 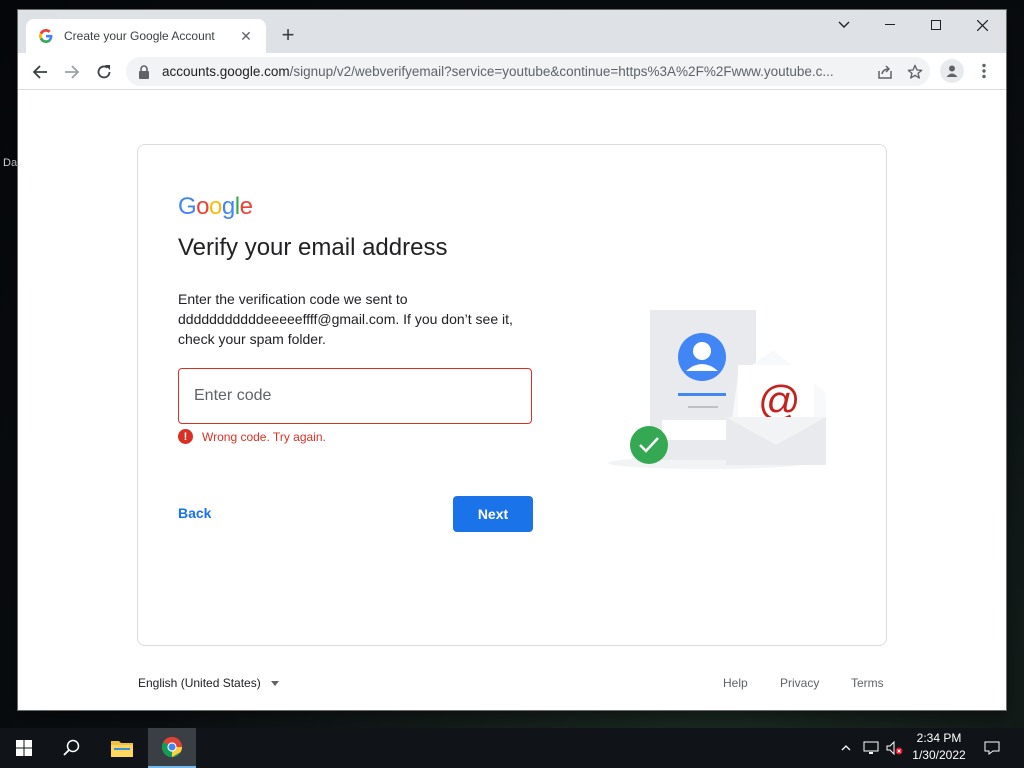 I want to click on tab-title: Create your Google Account, so click(x=139, y=36).